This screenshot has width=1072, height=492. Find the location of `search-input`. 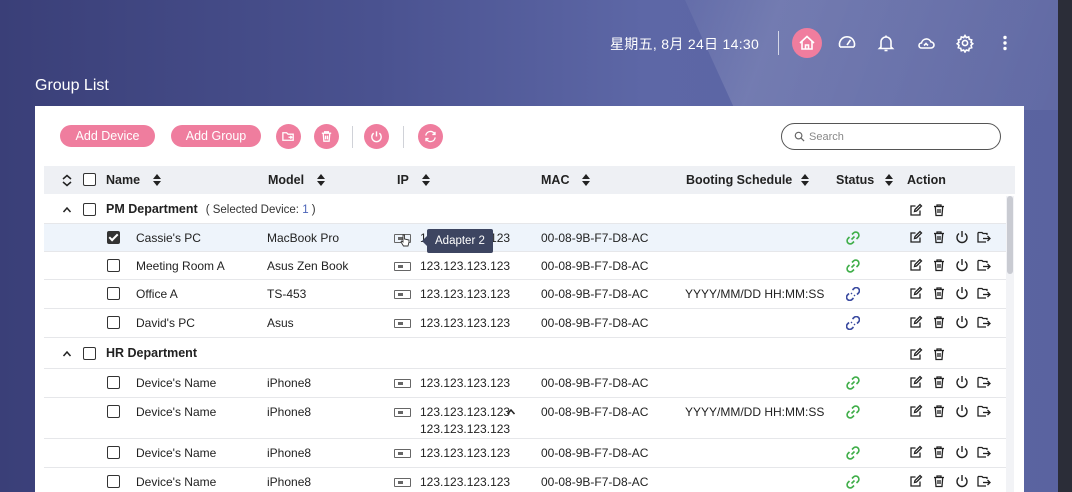

search-input is located at coordinates (899, 136).